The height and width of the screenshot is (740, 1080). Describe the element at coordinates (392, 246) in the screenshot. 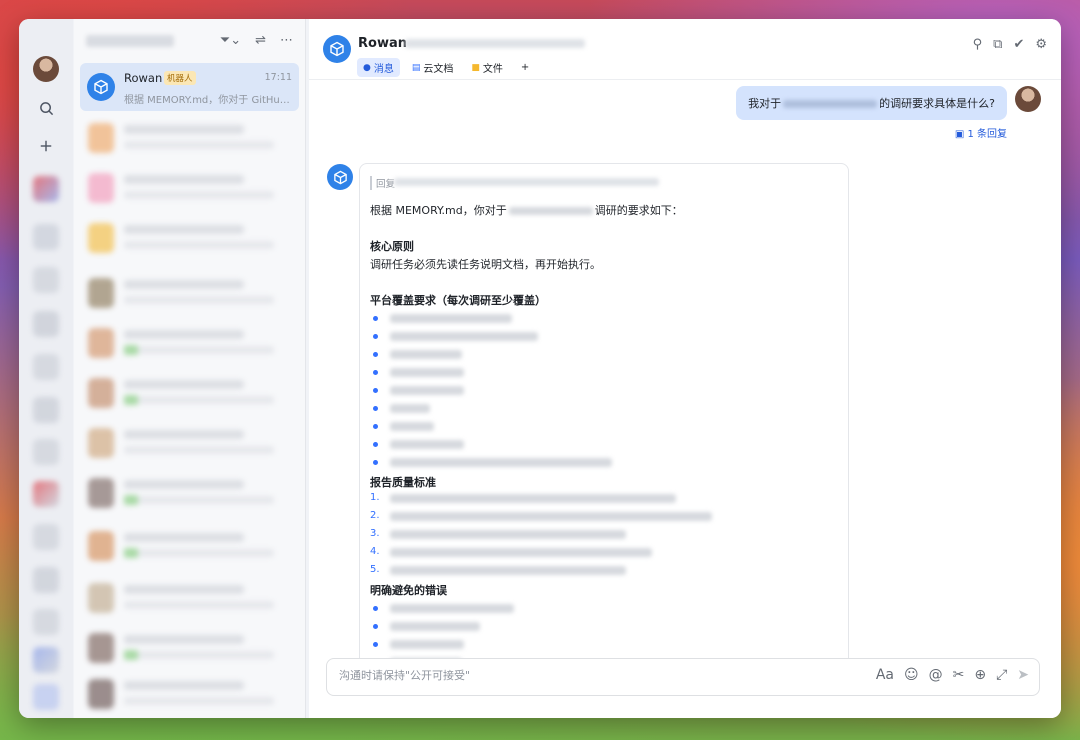

I see `section-title: 核心原则` at that location.